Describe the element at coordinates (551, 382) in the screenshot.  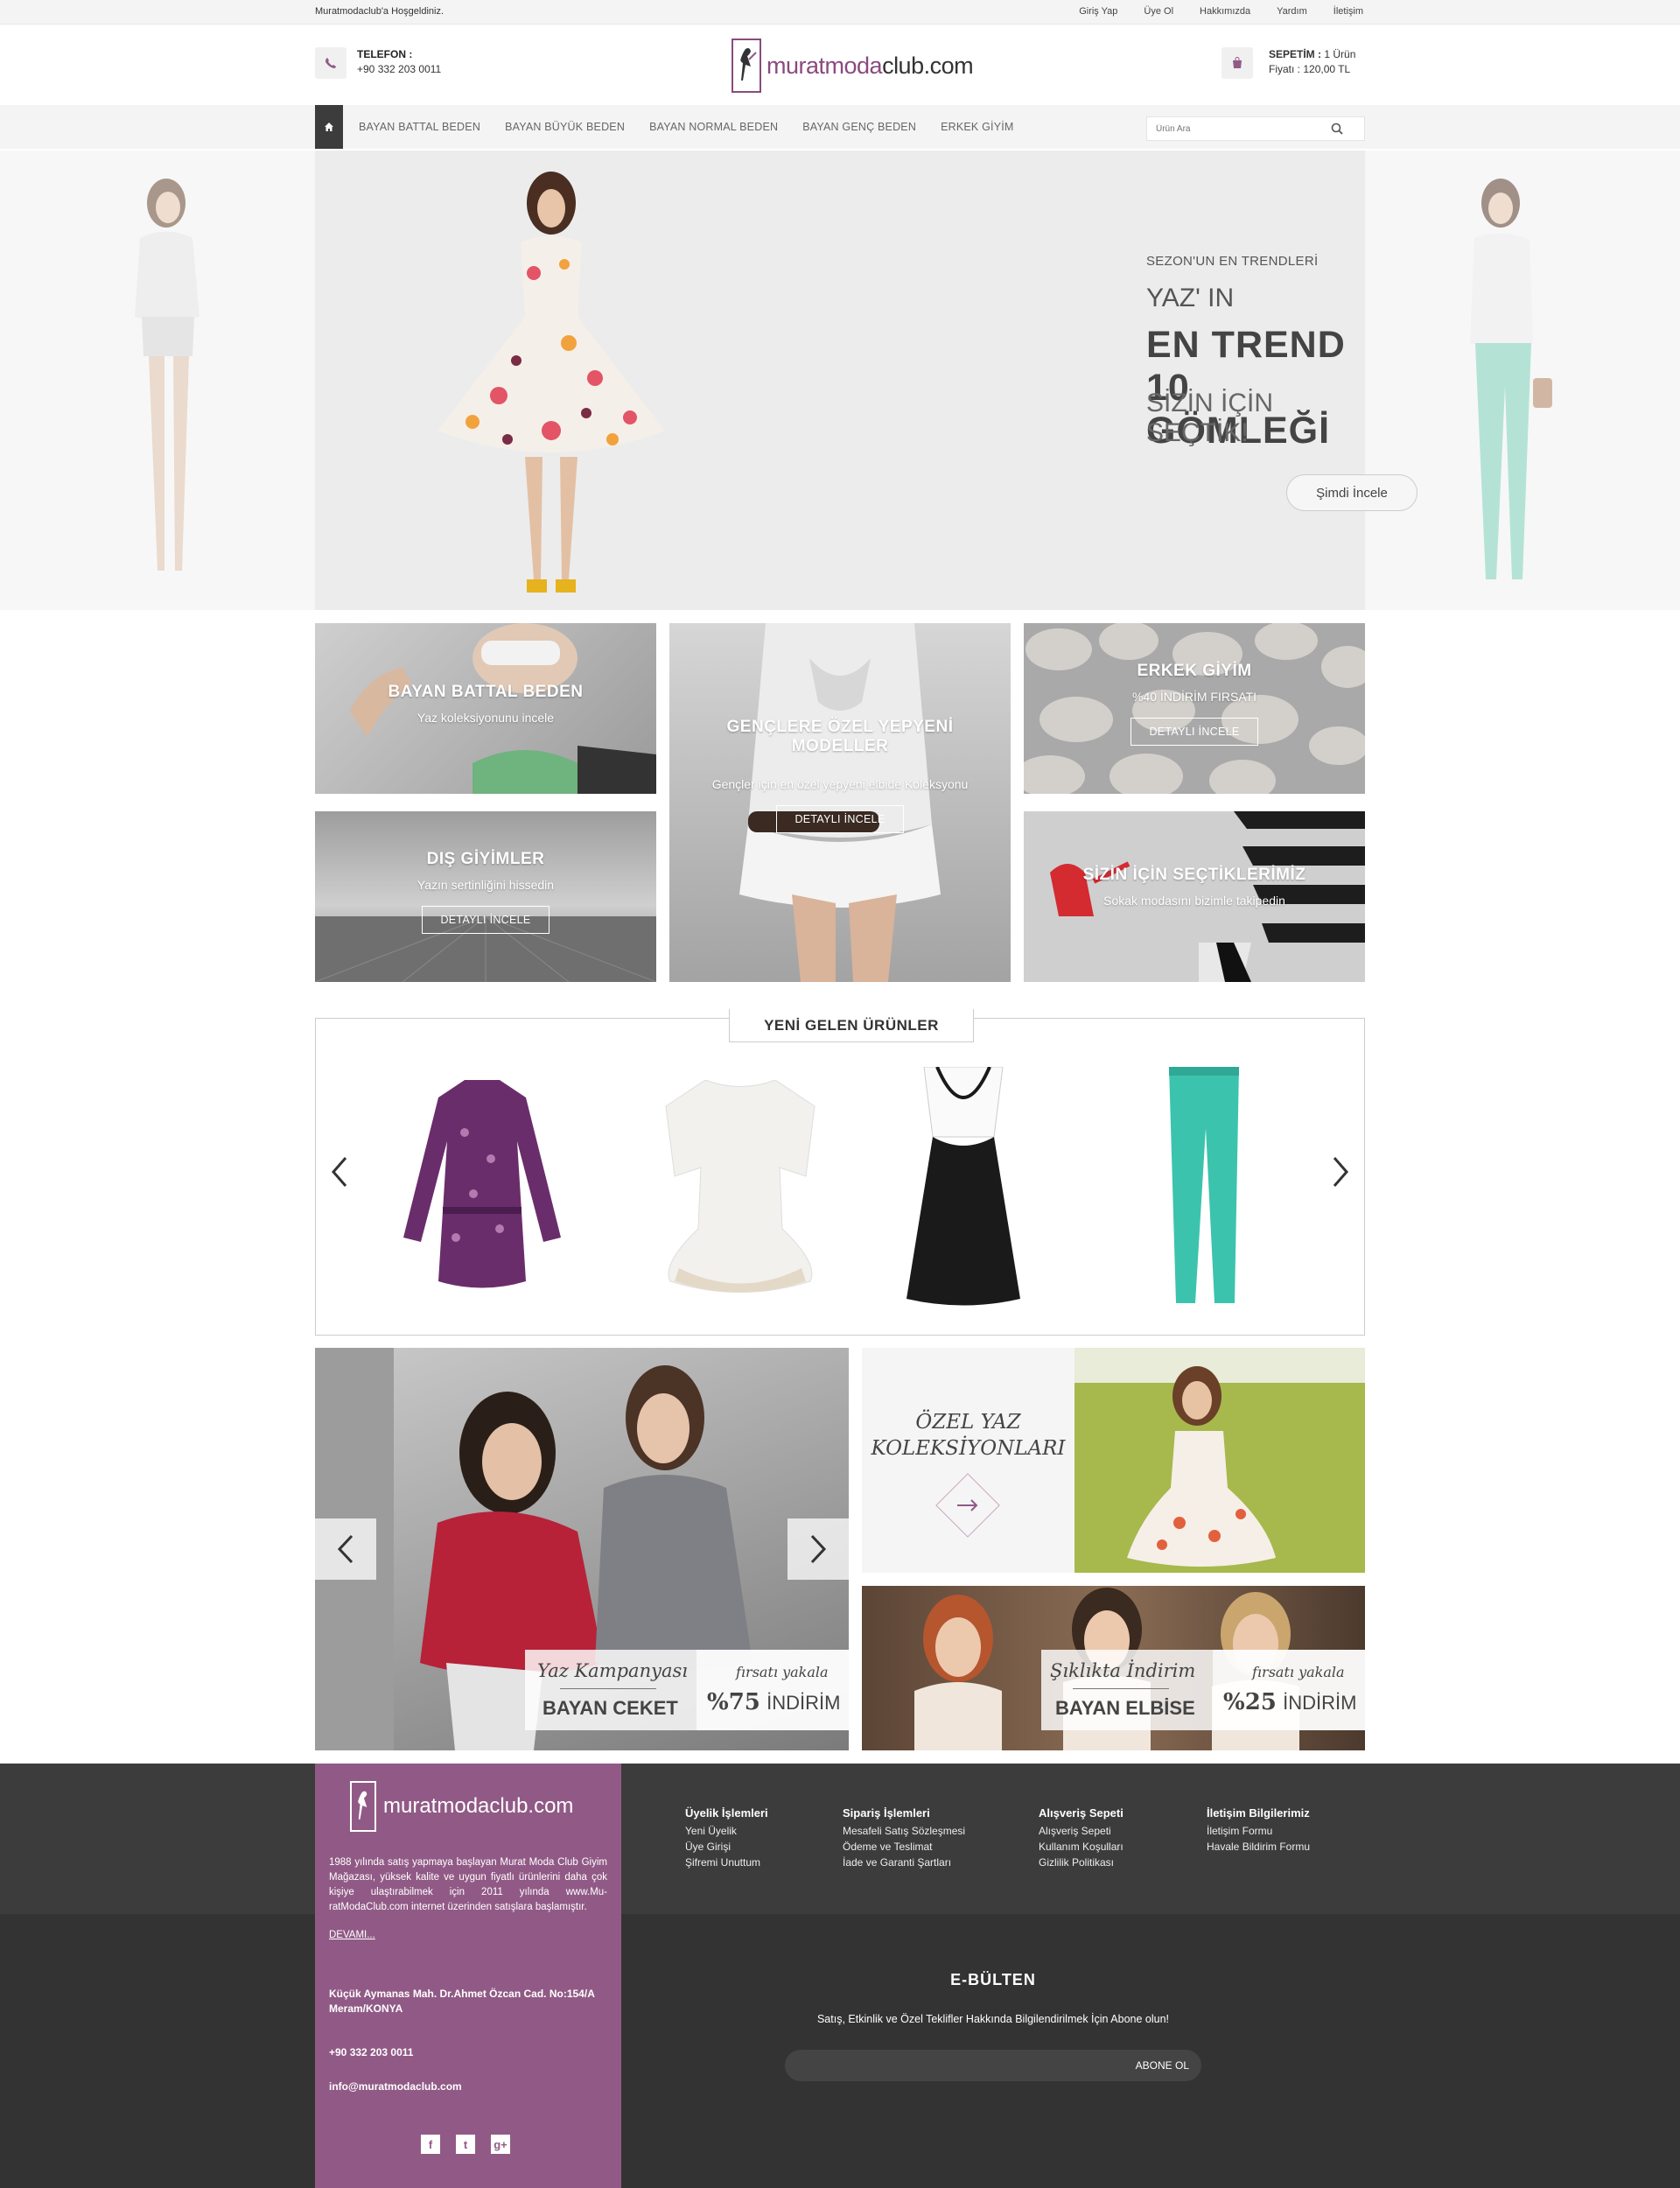
I see `hero-model-image` at that location.